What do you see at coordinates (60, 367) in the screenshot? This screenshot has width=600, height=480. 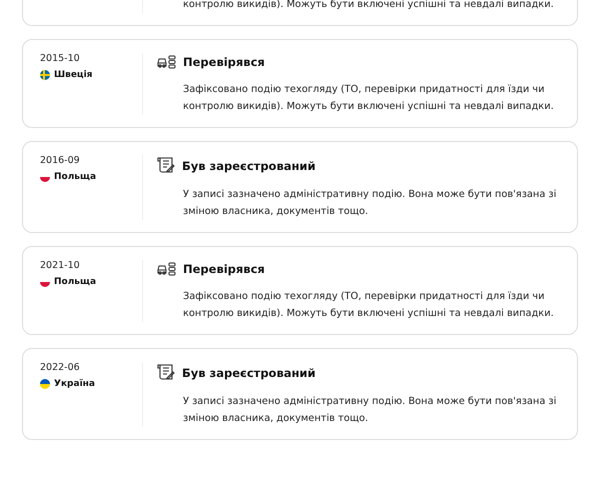 I see `event-date: 2022-06` at bounding box center [60, 367].